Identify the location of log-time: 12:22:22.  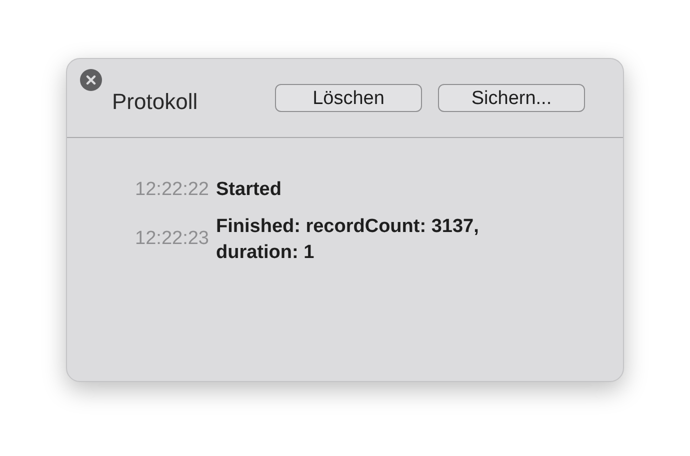
(171, 190).